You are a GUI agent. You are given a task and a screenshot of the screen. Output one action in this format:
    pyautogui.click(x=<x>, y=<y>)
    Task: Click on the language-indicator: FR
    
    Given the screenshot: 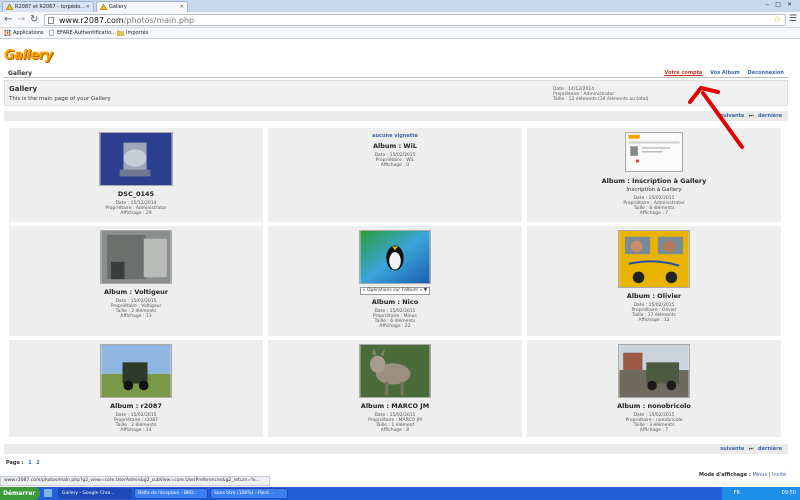 What is the action you would take?
    pyautogui.click(x=737, y=493)
    